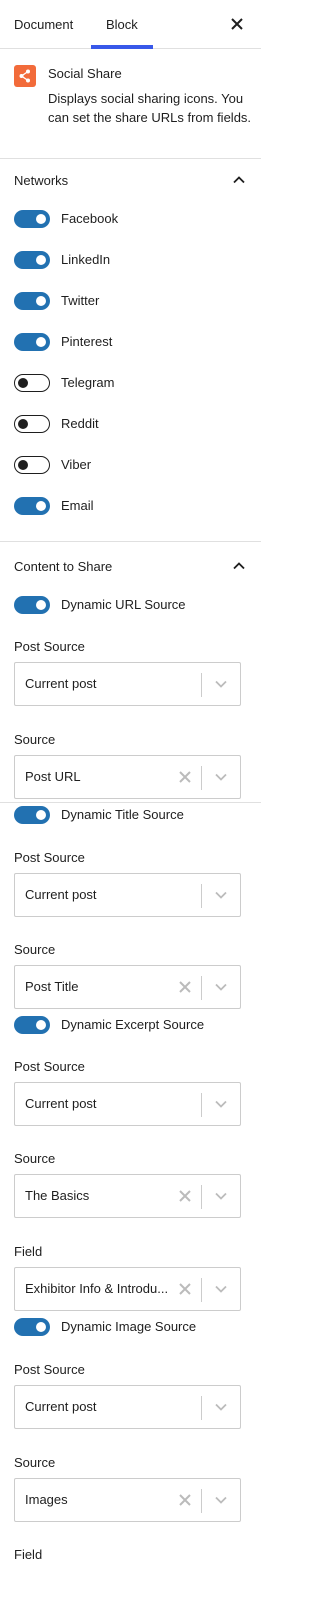 Image resolution: width=320 pixels, height=1600 pixels. I want to click on source-select: Post URL, so click(127, 777).